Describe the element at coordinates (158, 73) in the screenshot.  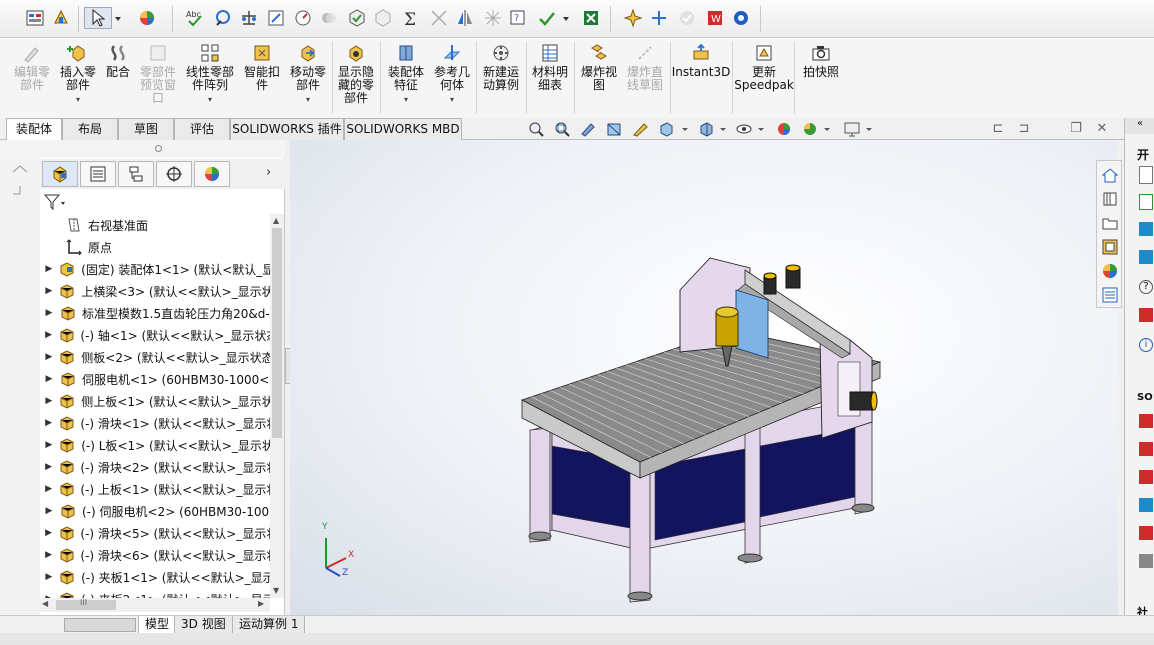
I see `component-preview-button: 零部件 预览窗 口` at that location.